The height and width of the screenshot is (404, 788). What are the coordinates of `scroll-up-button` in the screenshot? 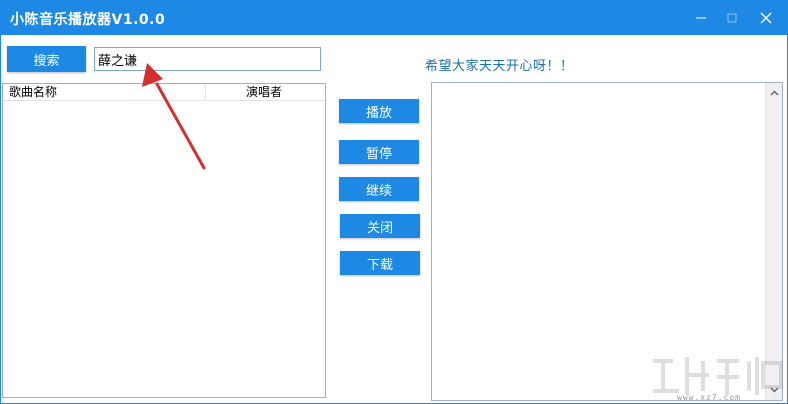 It's located at (774, 93).